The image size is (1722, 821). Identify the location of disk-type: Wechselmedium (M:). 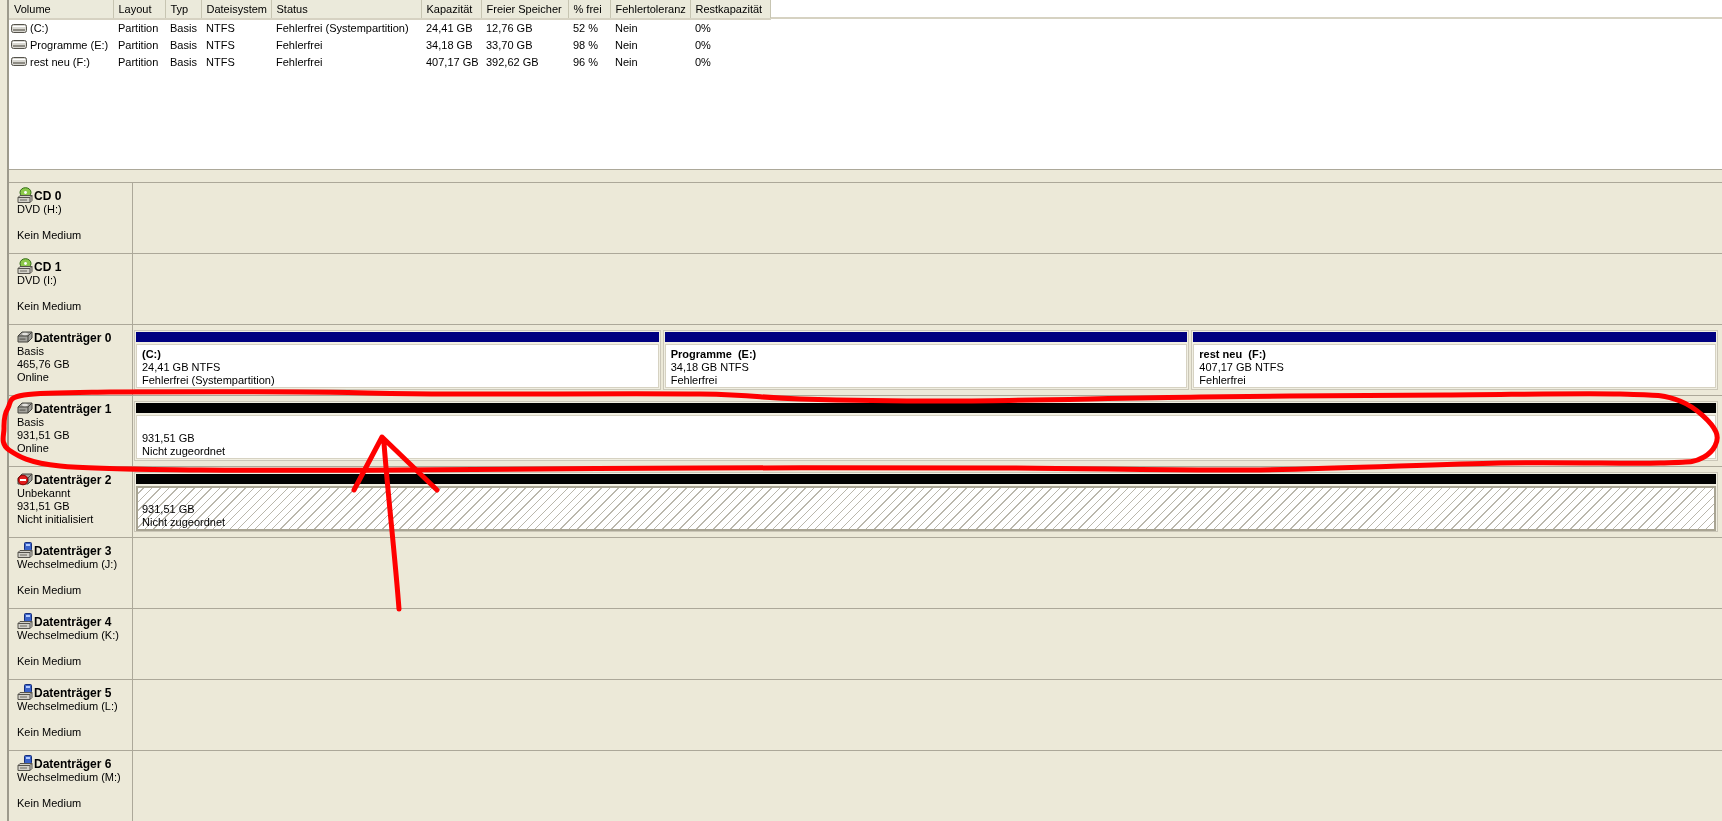
(69, 777).